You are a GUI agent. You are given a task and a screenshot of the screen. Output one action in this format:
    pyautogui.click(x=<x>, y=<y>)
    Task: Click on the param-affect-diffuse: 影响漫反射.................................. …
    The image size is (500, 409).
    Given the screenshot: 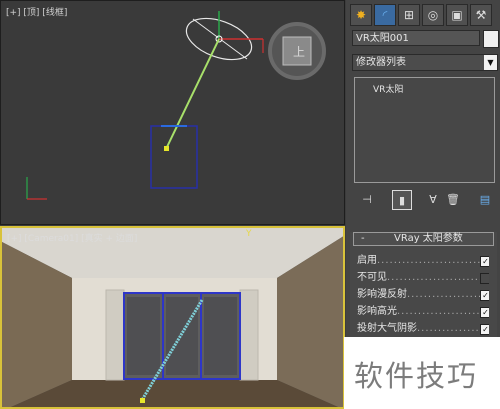 What is the action you would take?
    pyautogui.click(x=423, y=295)
    